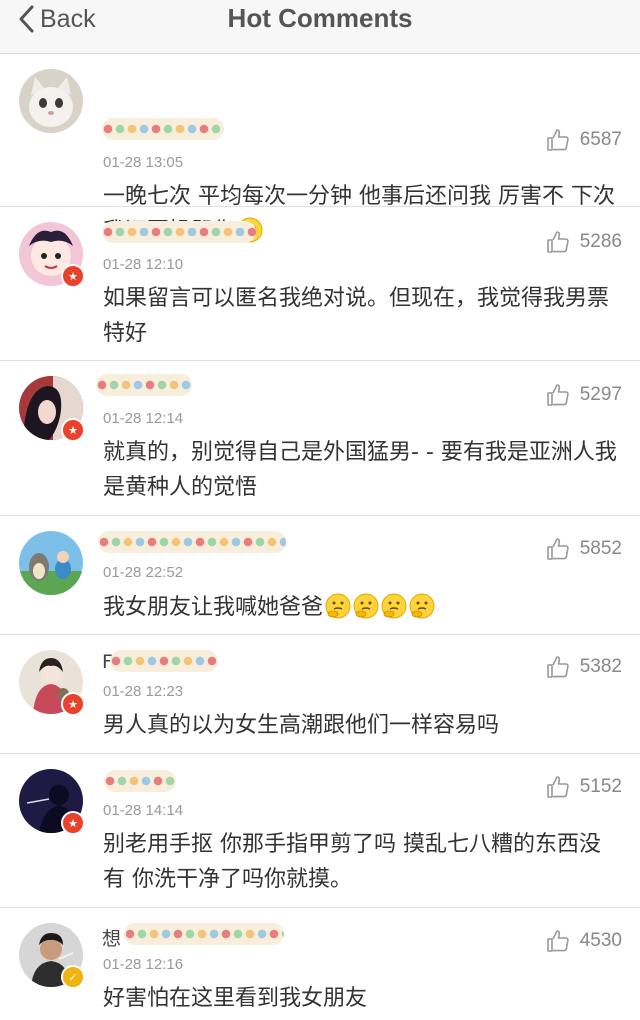 The width and height of the screenshot is (640, 1020). Describe the element at coordinates (600, 786) in the screenshot. I see `like-count: 5152` at that location.